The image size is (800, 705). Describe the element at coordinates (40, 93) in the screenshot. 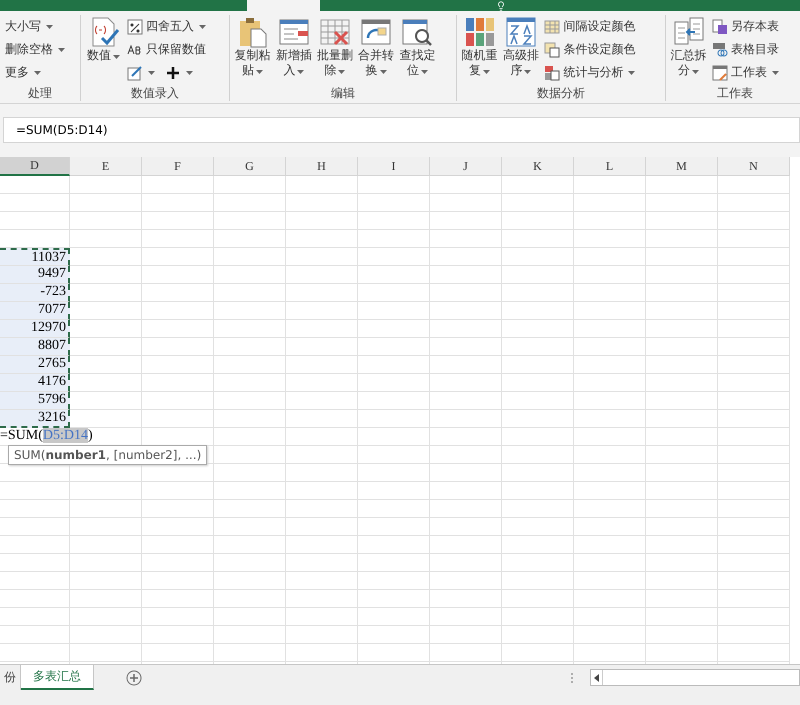

I see `group-label: 处理` at that location.